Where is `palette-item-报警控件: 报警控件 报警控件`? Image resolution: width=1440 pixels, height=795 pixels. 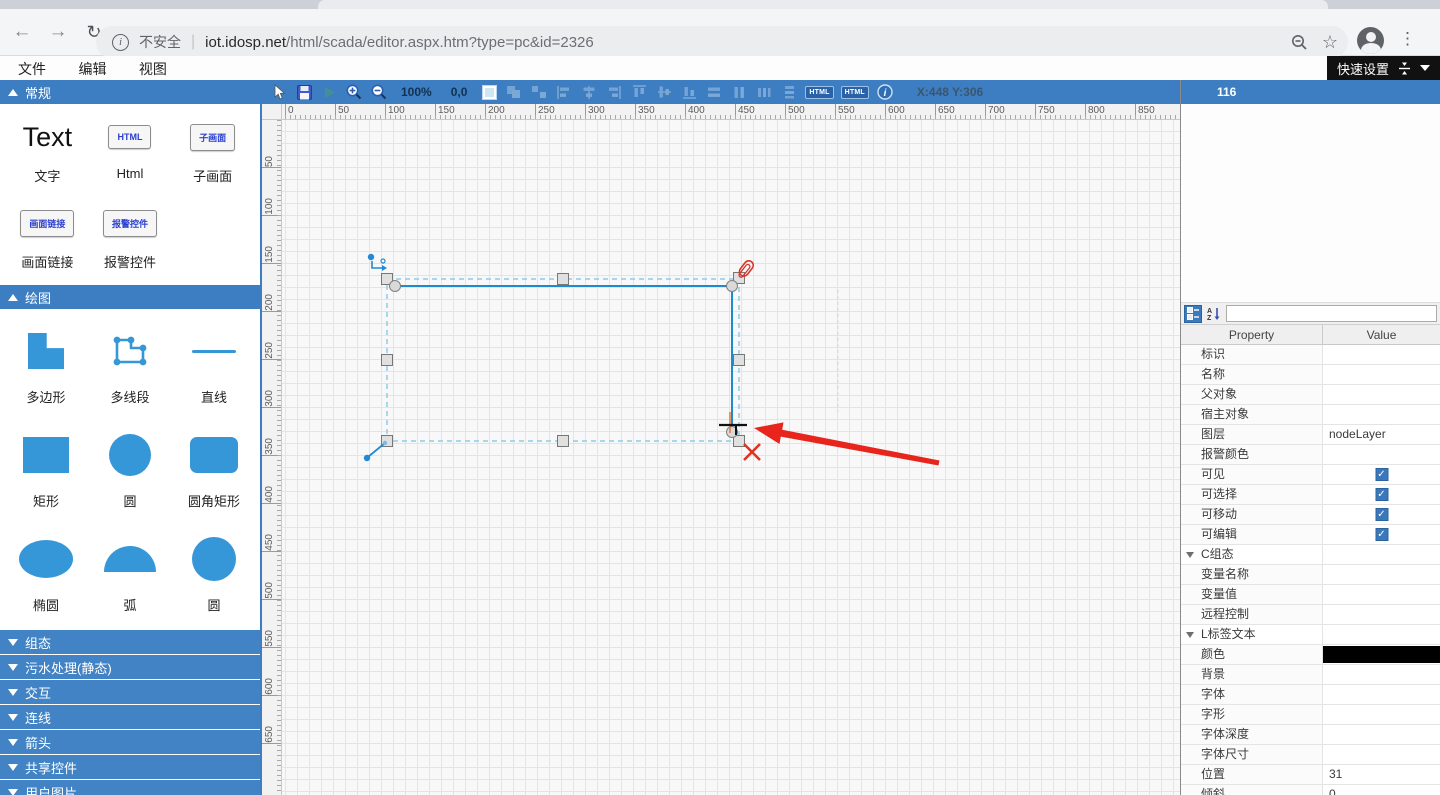 palette-item-报警控件: 报警控件 报警控件 is located at coordinates (130, 241).